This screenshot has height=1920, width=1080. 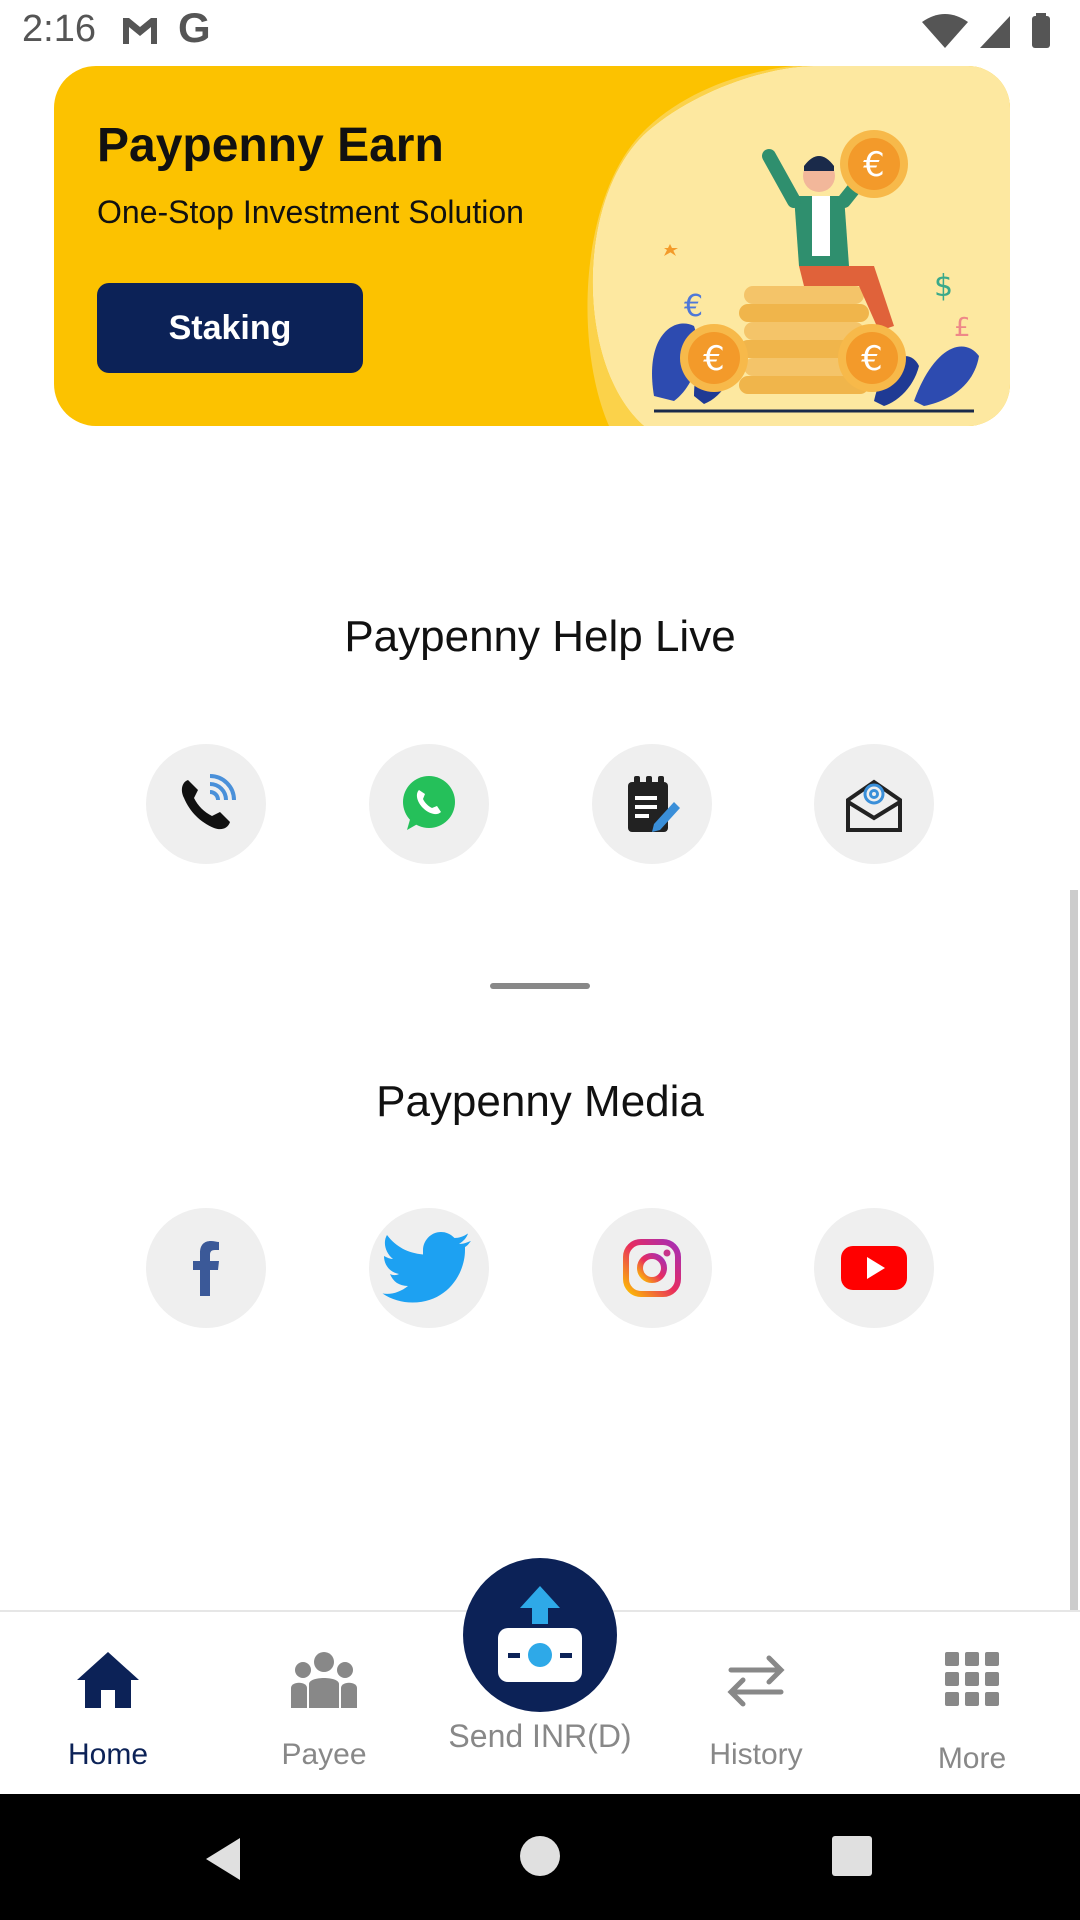 What do you see at coordinates (230, 328) in the screenshot?
I see `staking-button: Staking` at bounding box center [230, 328].